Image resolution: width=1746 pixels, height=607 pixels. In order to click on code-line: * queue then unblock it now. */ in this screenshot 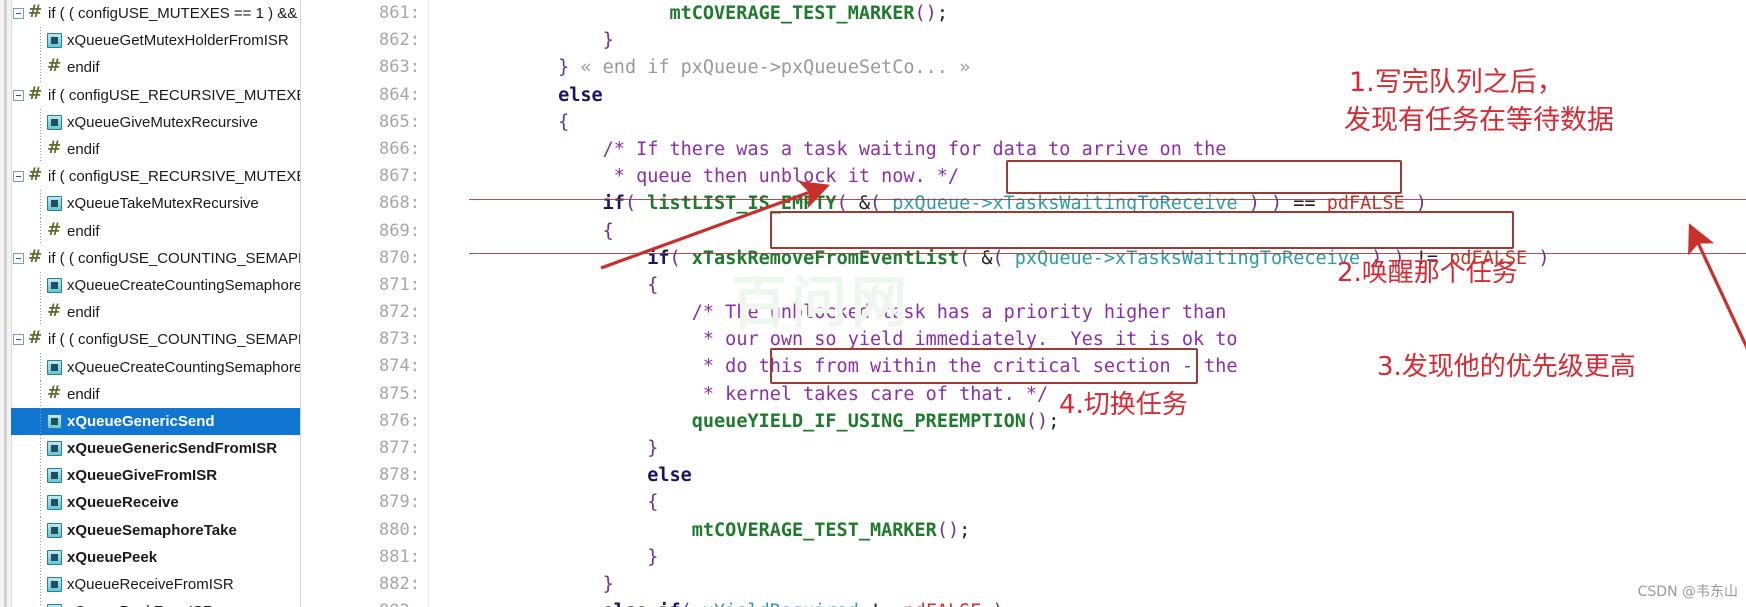, I will do `click(1107, 176)`.